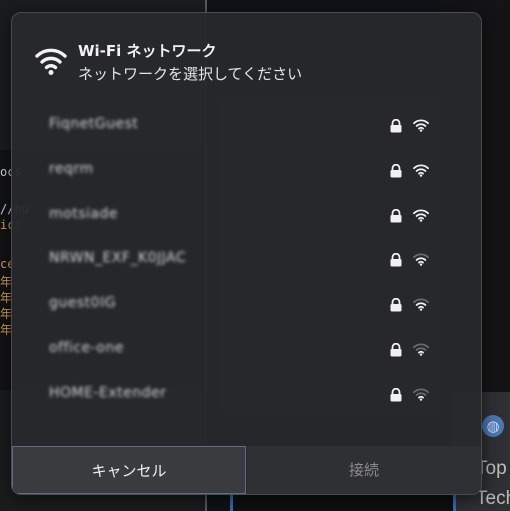  What do you see at coordinates (235, 125) in the screenshot?
I see `network-row: FiqnetGuest` at bounding box center [235, 125].